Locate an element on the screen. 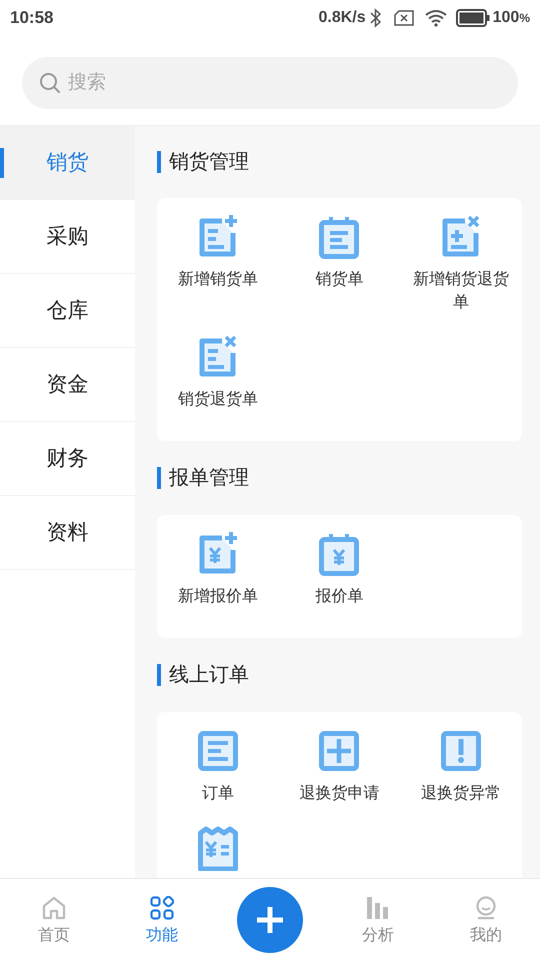  menu-item-label: 新增销货退货单 is located at coordinates (461, 291).